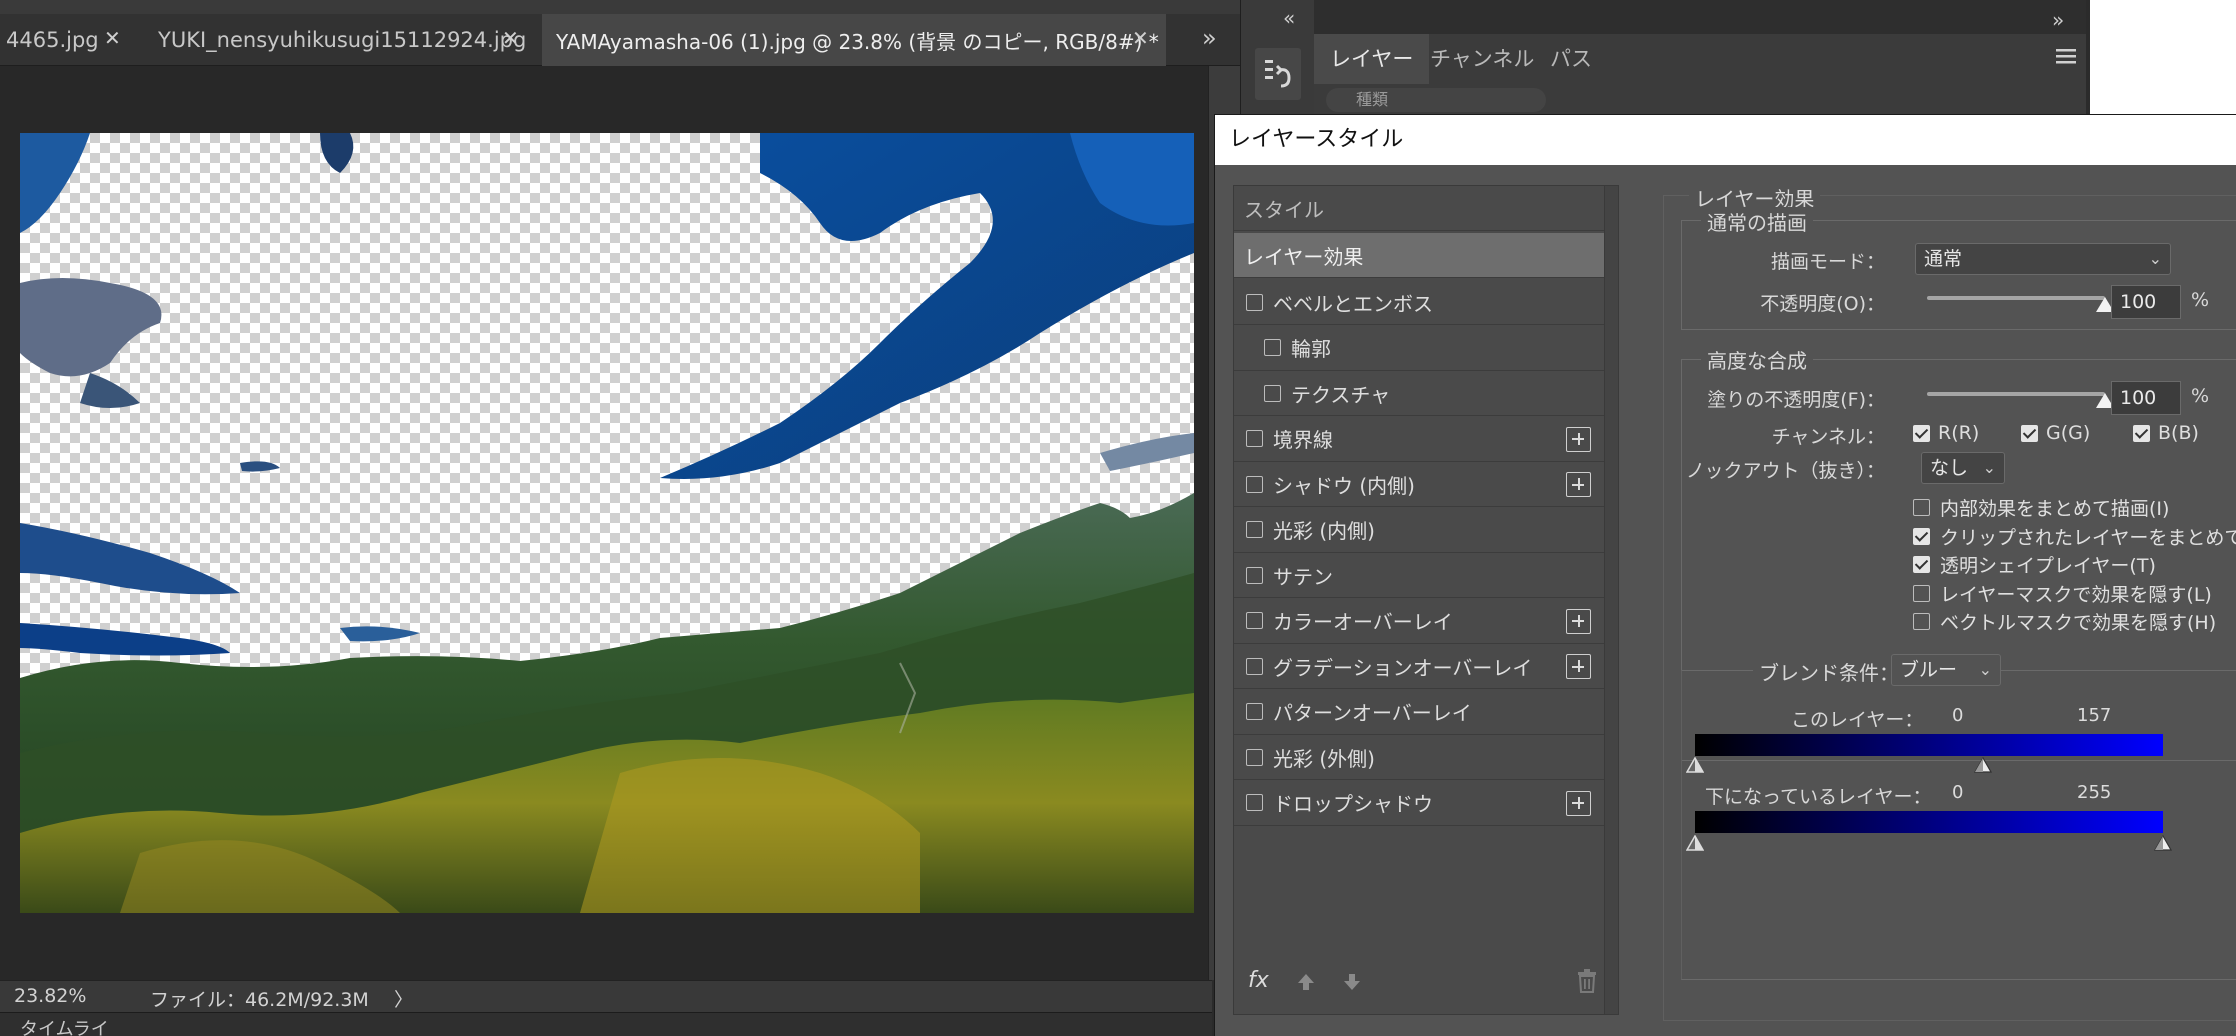 This screenshot has height=1036, width=2236. I want to click on channel-r-checkbox: R(R), so click(1946, 433).